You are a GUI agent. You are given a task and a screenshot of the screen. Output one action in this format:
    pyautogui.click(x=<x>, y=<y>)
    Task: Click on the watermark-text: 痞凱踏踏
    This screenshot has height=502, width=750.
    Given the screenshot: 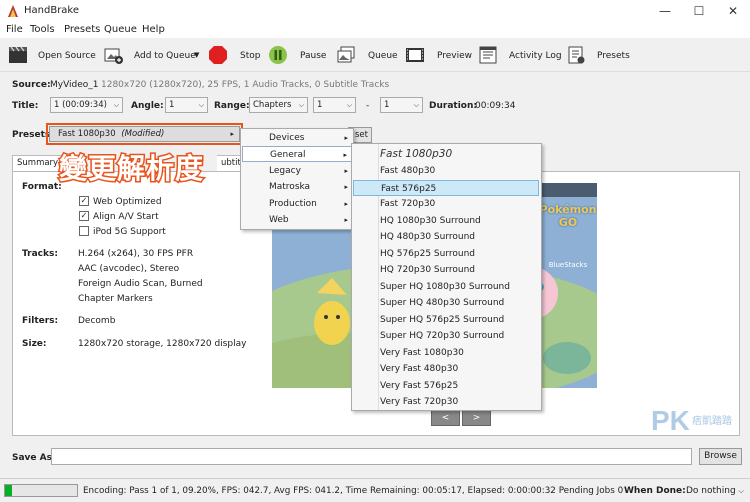 What is the action you would take?
    pyautogui.click(x=712, y=421)
    